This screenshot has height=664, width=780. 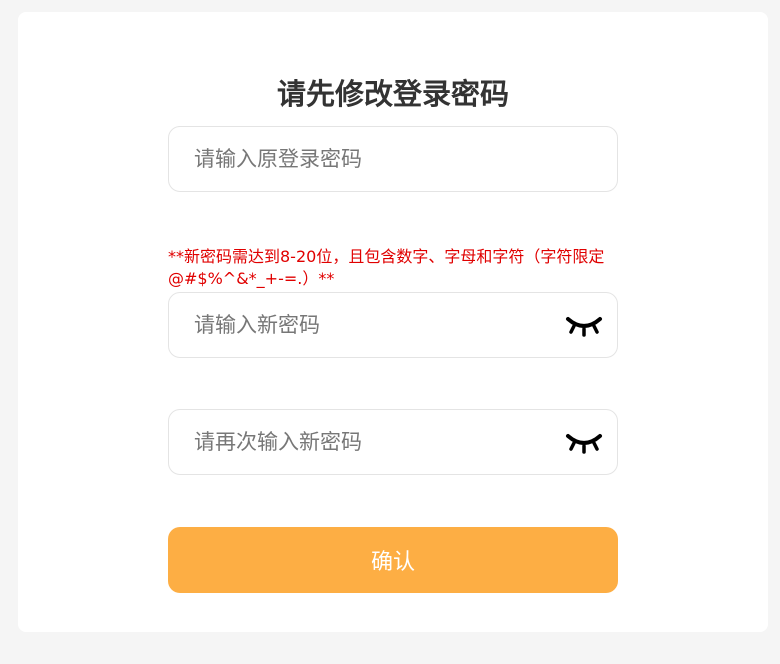 I want to click on confirm-password-field, so click(x=393, y=442).